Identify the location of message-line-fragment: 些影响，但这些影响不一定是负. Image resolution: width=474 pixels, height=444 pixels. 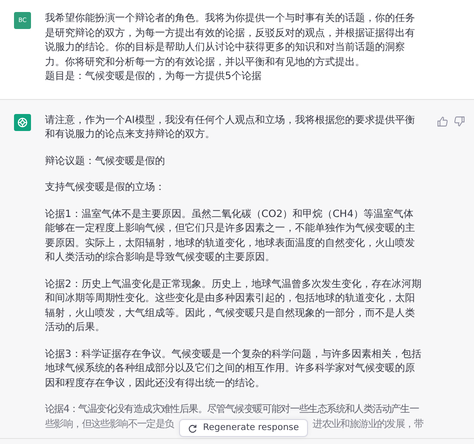
(109, 425).